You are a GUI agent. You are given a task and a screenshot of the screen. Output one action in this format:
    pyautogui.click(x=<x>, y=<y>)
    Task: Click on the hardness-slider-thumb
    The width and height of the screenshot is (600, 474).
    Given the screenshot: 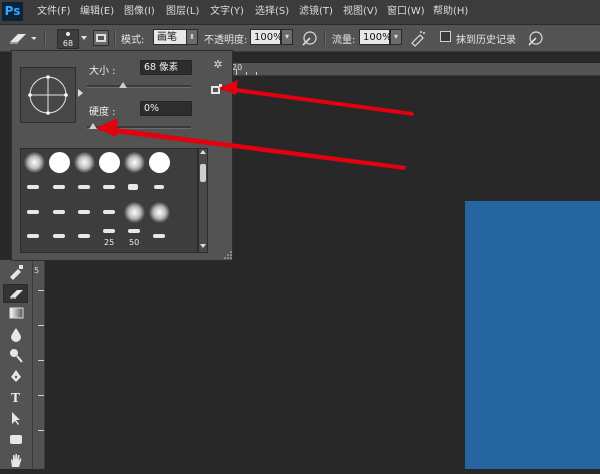 What is the action you would take?
    pyautogui.click(x=93, y=126)
    